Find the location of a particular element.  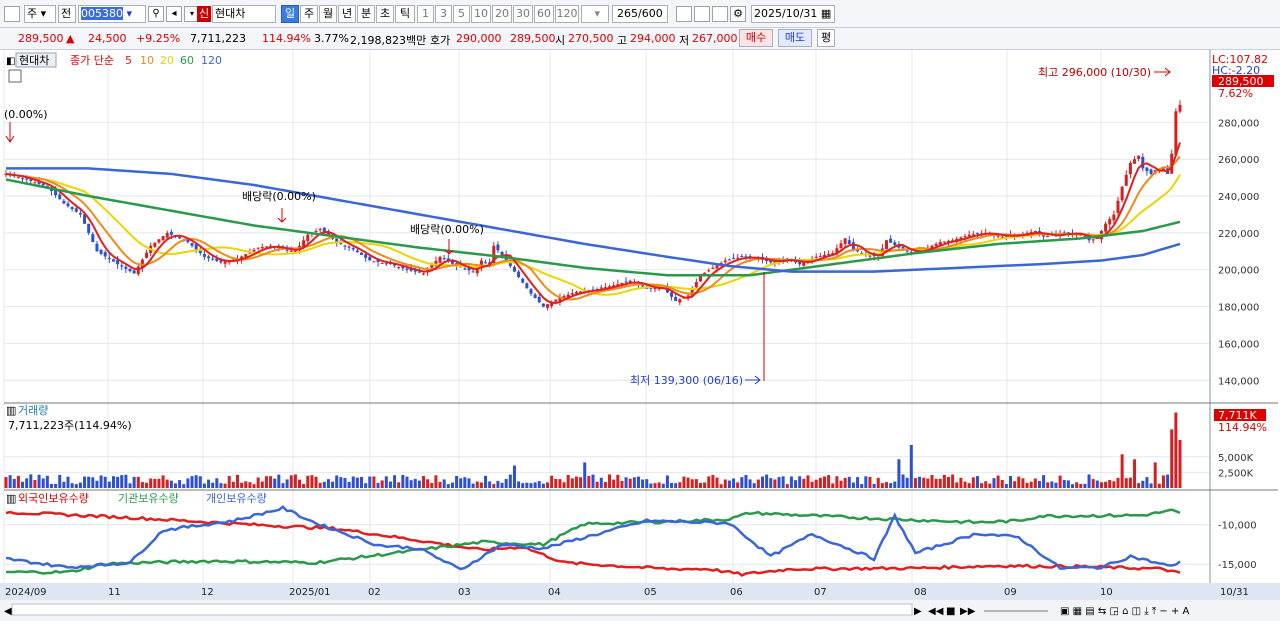

custom-period-select: ▾ is located at coordinates (595, 14).